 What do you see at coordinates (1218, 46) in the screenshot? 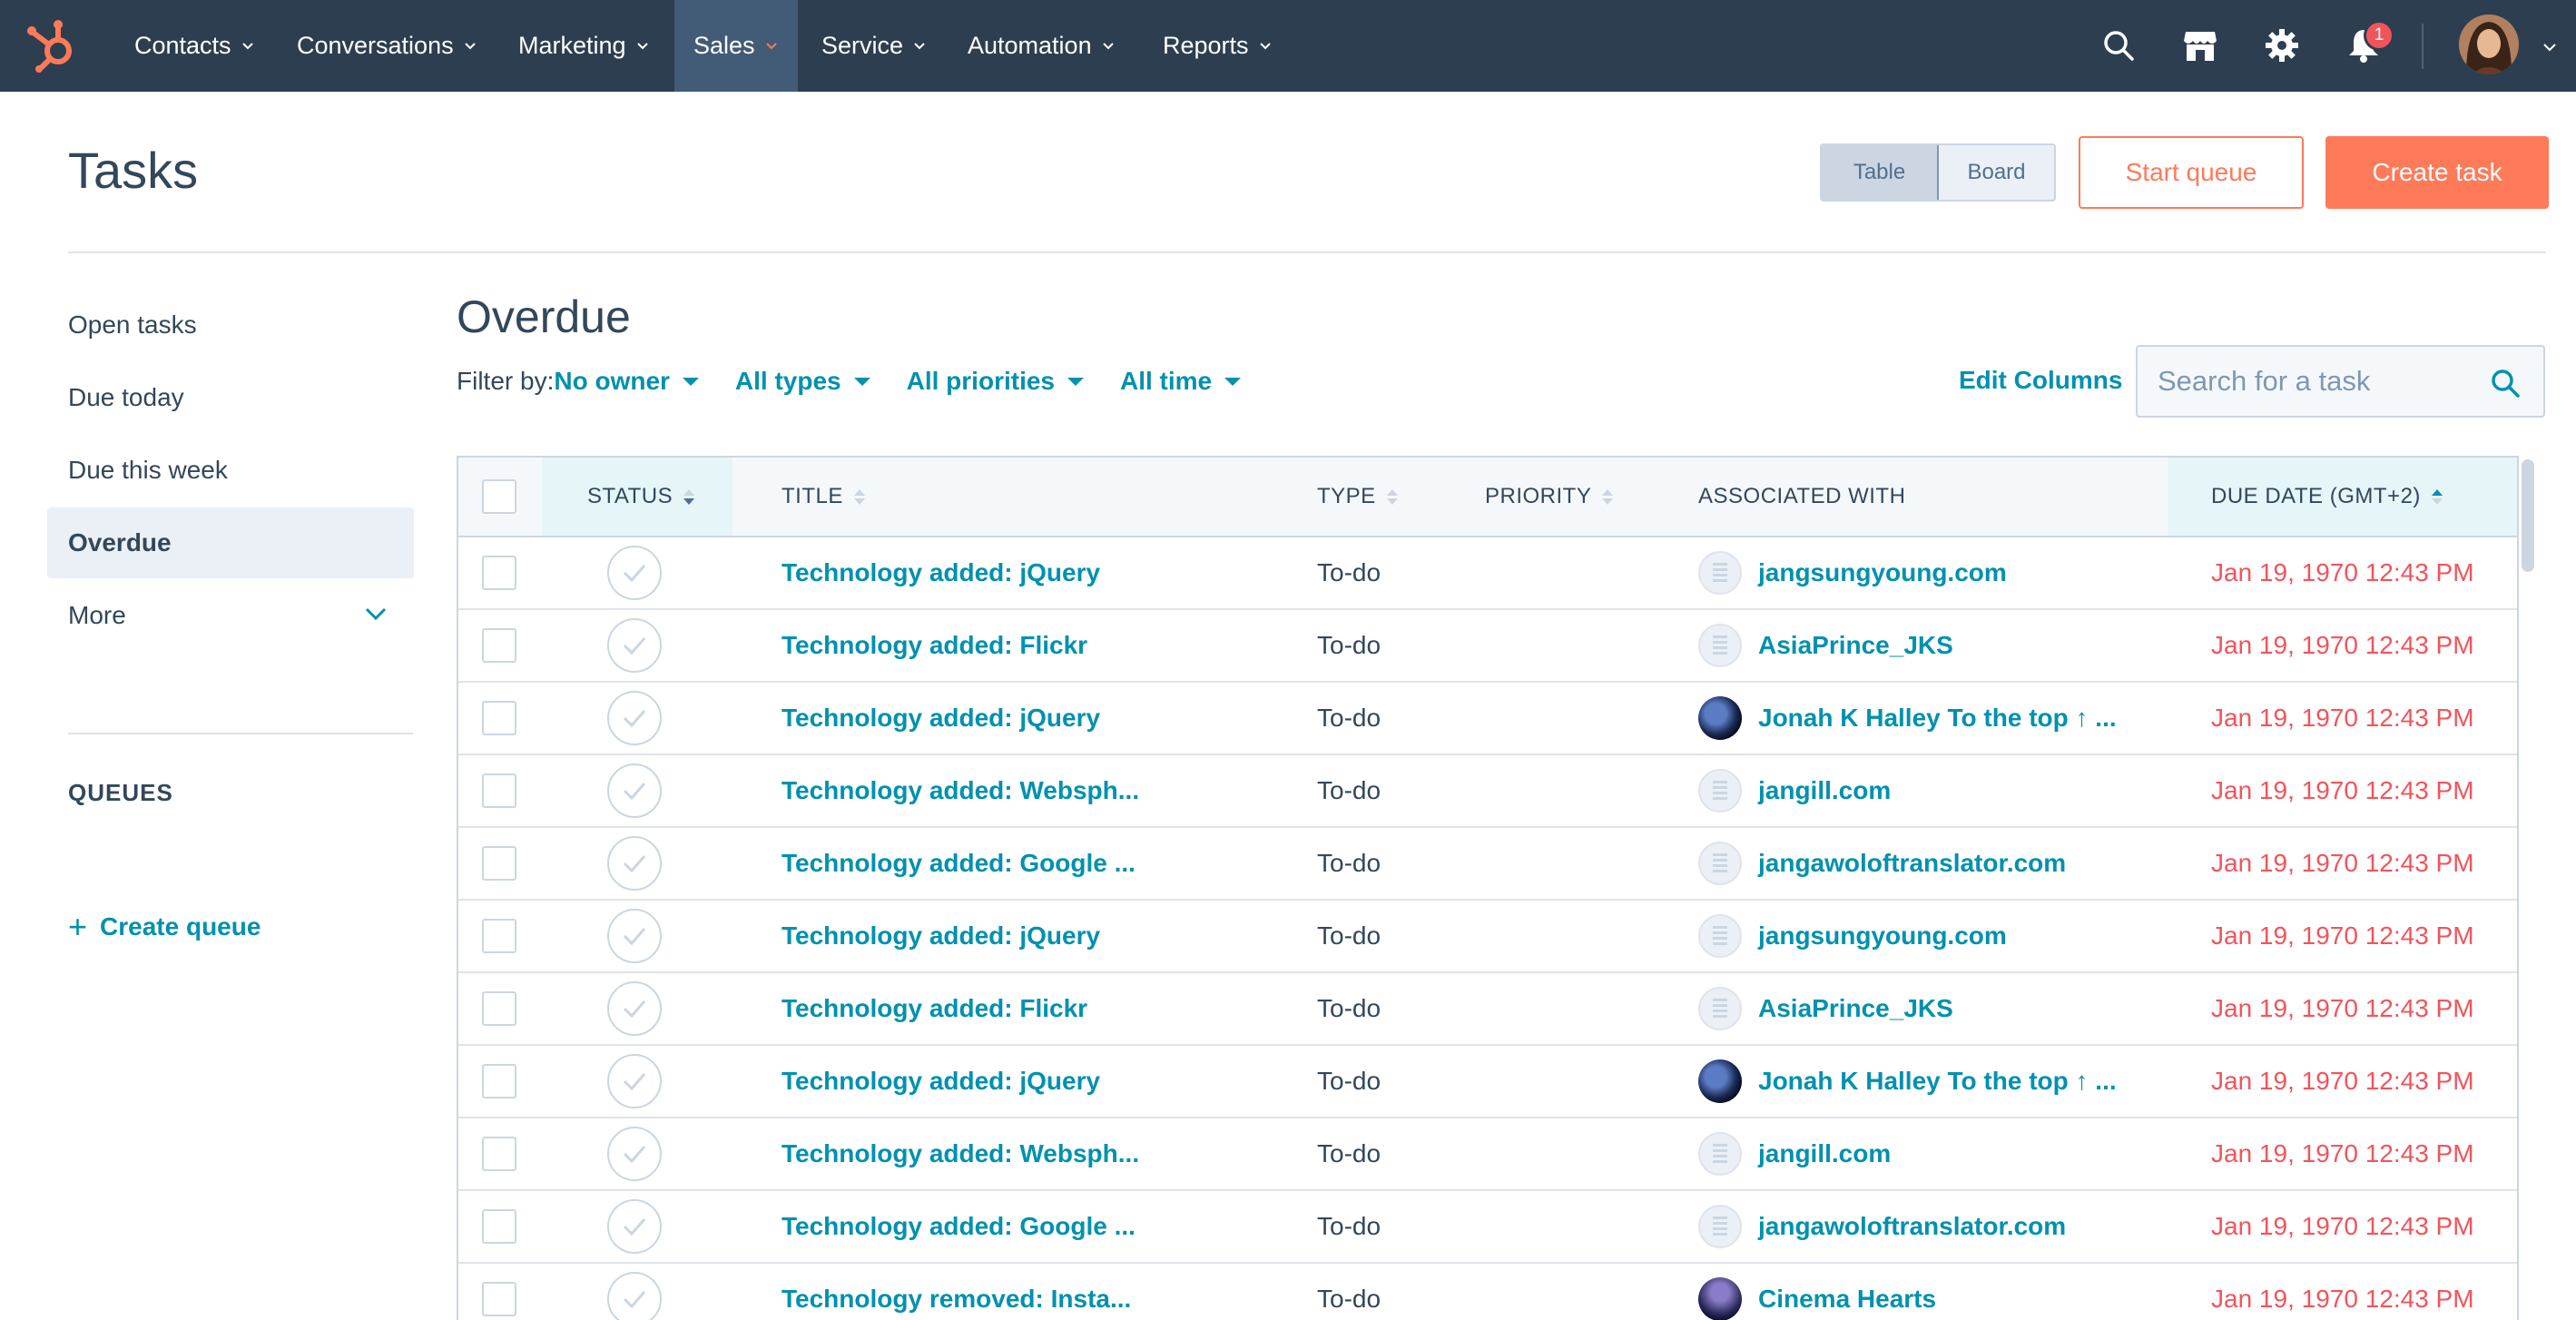
I see `nav-reports: Reports` at bounding box center [1218, 46].